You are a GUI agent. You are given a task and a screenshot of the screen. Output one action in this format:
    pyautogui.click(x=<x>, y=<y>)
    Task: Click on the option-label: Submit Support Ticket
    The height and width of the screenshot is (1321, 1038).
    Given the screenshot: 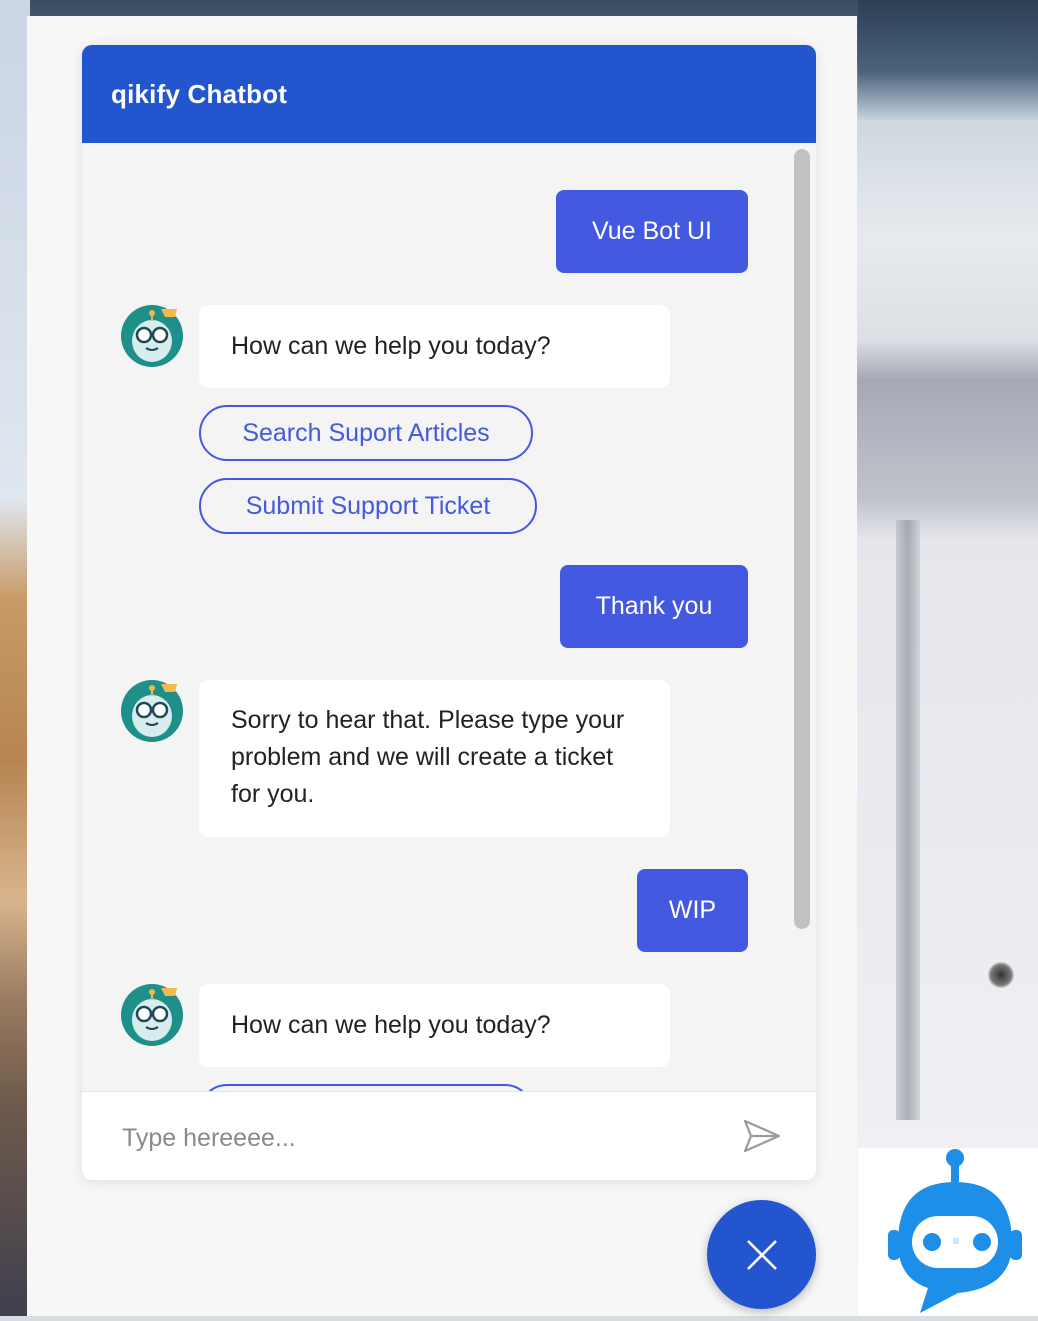 What is the action you would take?
    pyautogui.click(x=368, y=505)
    